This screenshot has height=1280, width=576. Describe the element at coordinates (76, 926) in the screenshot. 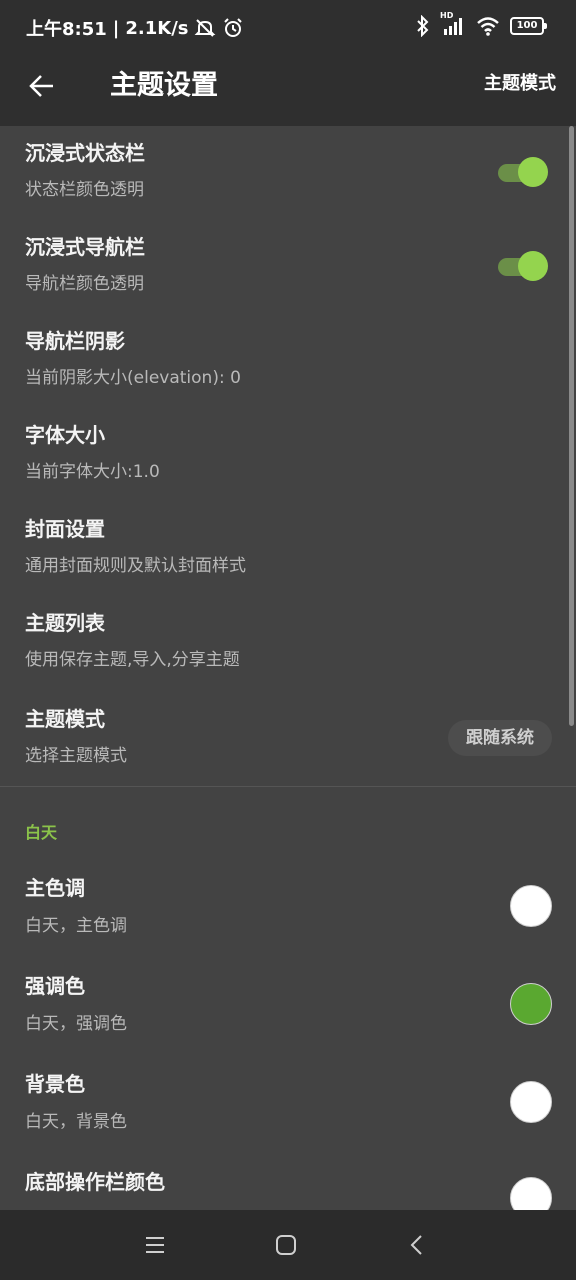

I see `setting-subtitle: 白天，主色调` at that location.